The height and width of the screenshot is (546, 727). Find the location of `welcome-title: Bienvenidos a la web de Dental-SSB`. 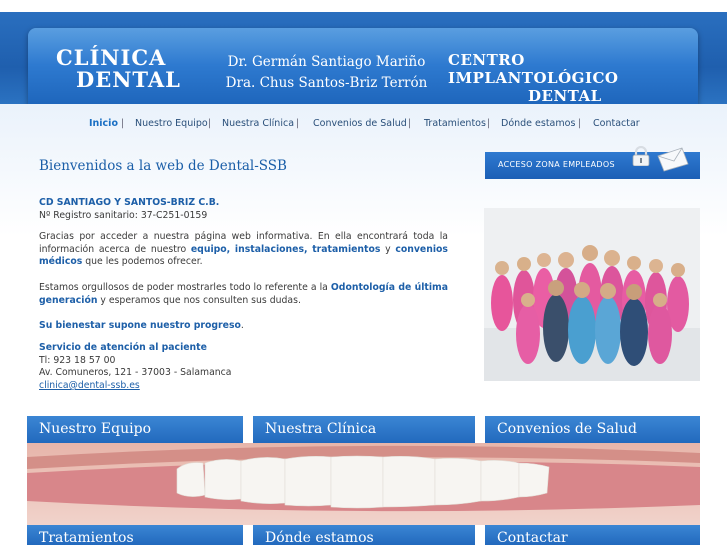

welcome-title: Bienvenidos a la web de Dental-SSB is located at coordinates (163, 166).